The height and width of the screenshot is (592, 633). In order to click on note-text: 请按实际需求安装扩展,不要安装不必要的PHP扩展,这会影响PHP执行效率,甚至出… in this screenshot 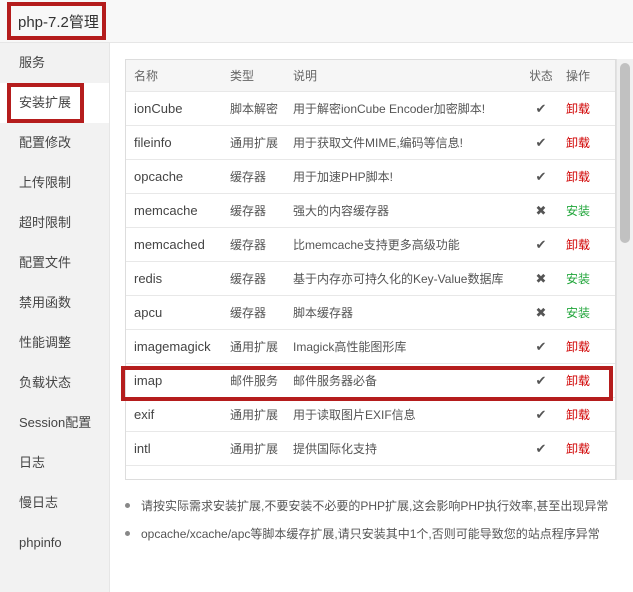, I will do `click(375, 506)`.